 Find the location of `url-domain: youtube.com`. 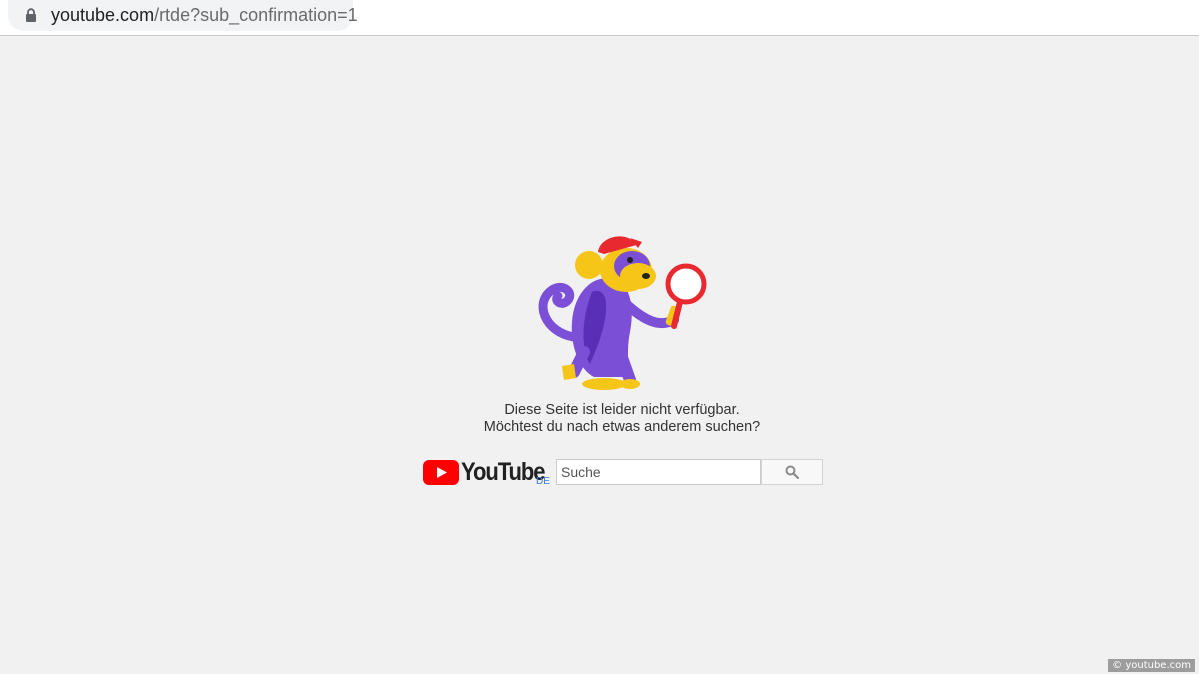

url-domain: youtube.com is located at coordinates (103, 15).